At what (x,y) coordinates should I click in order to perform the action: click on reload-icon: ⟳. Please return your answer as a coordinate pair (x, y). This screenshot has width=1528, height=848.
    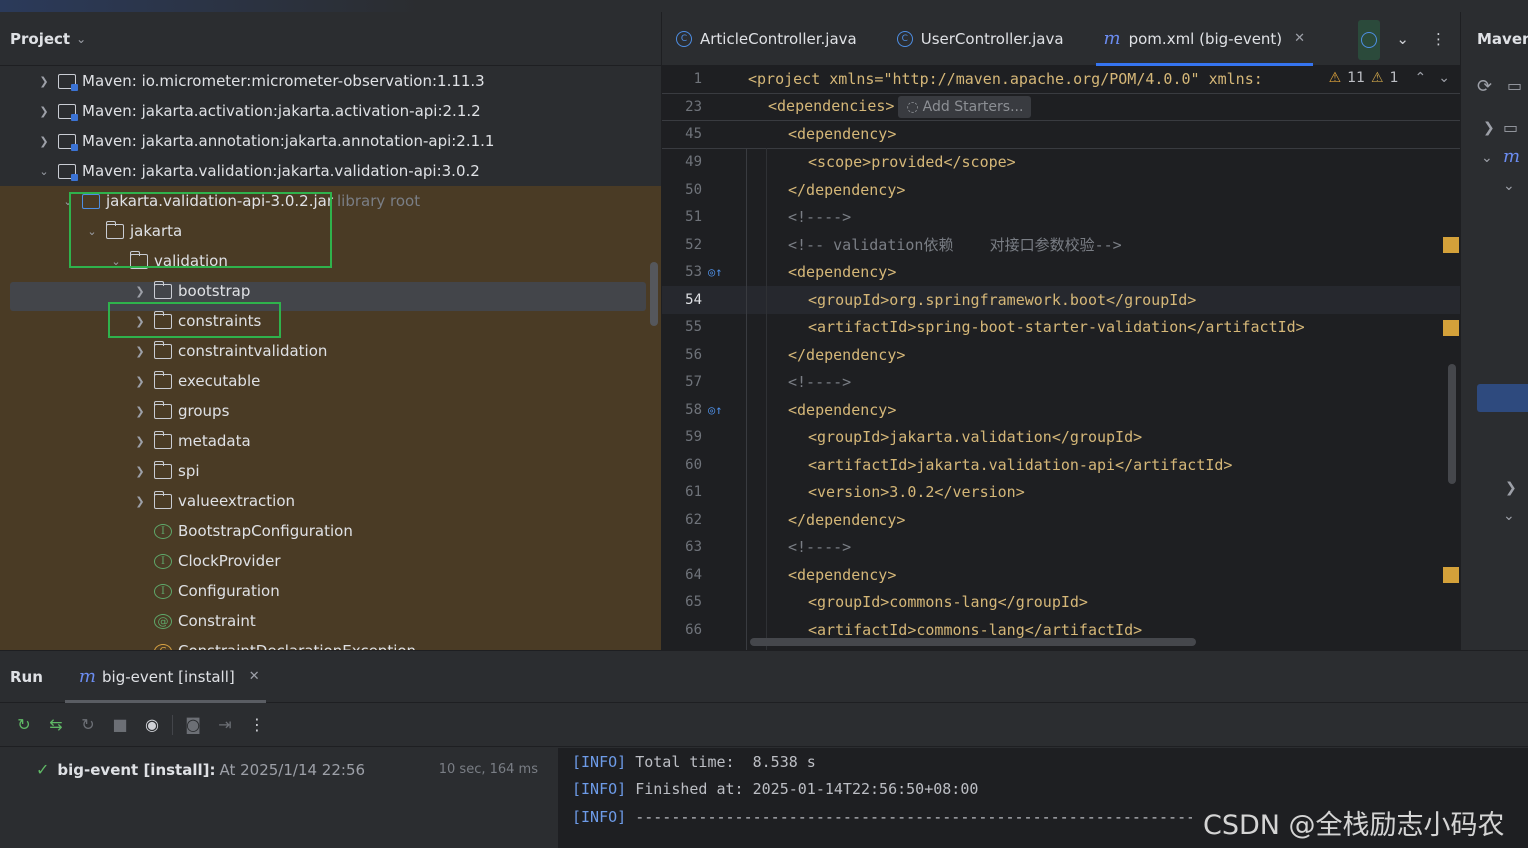
    Looking at the image, I should click on (1484, 86).